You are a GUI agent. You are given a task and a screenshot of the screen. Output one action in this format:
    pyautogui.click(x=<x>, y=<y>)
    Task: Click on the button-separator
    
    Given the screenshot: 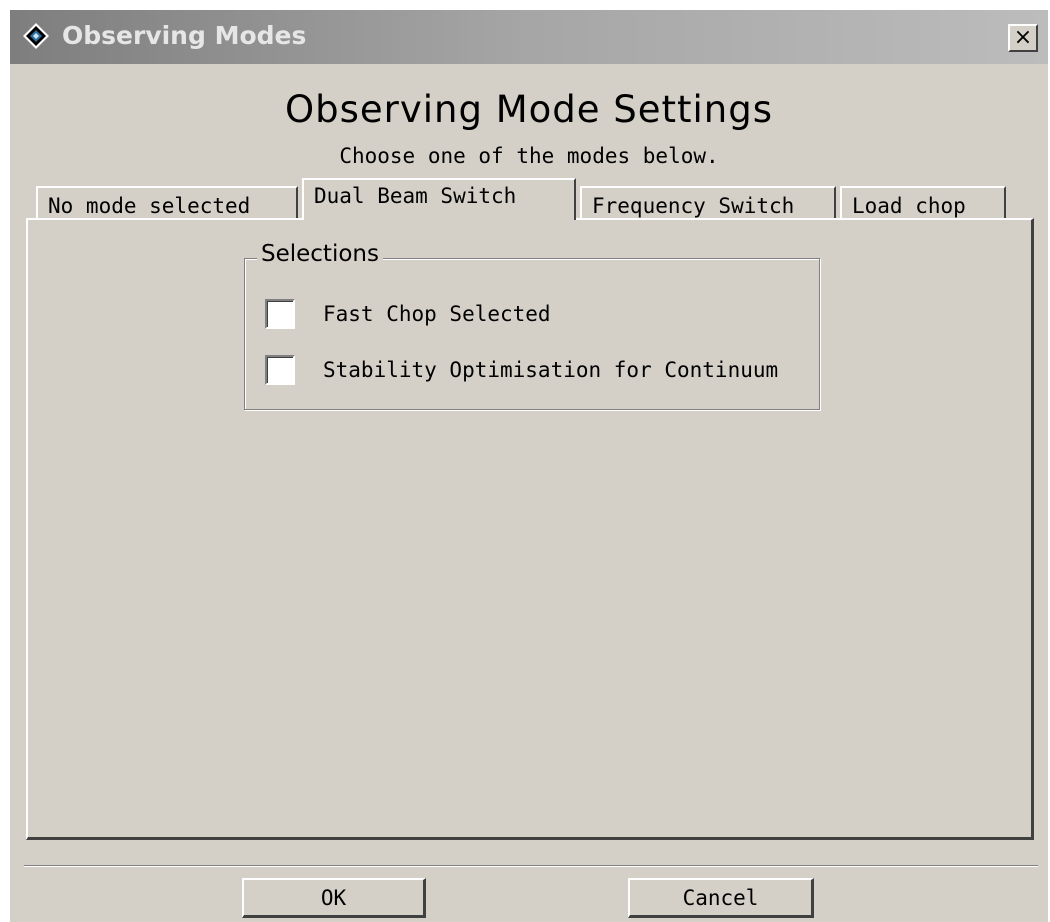 What is the action you would take?
    pyautogui.click(x=531, y=866)
    